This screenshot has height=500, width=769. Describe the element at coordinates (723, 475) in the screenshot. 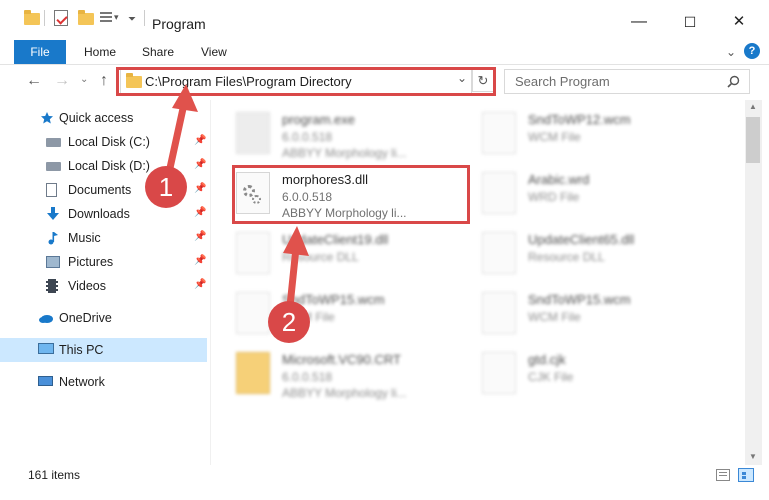

I see `details-view-icon` at that location.